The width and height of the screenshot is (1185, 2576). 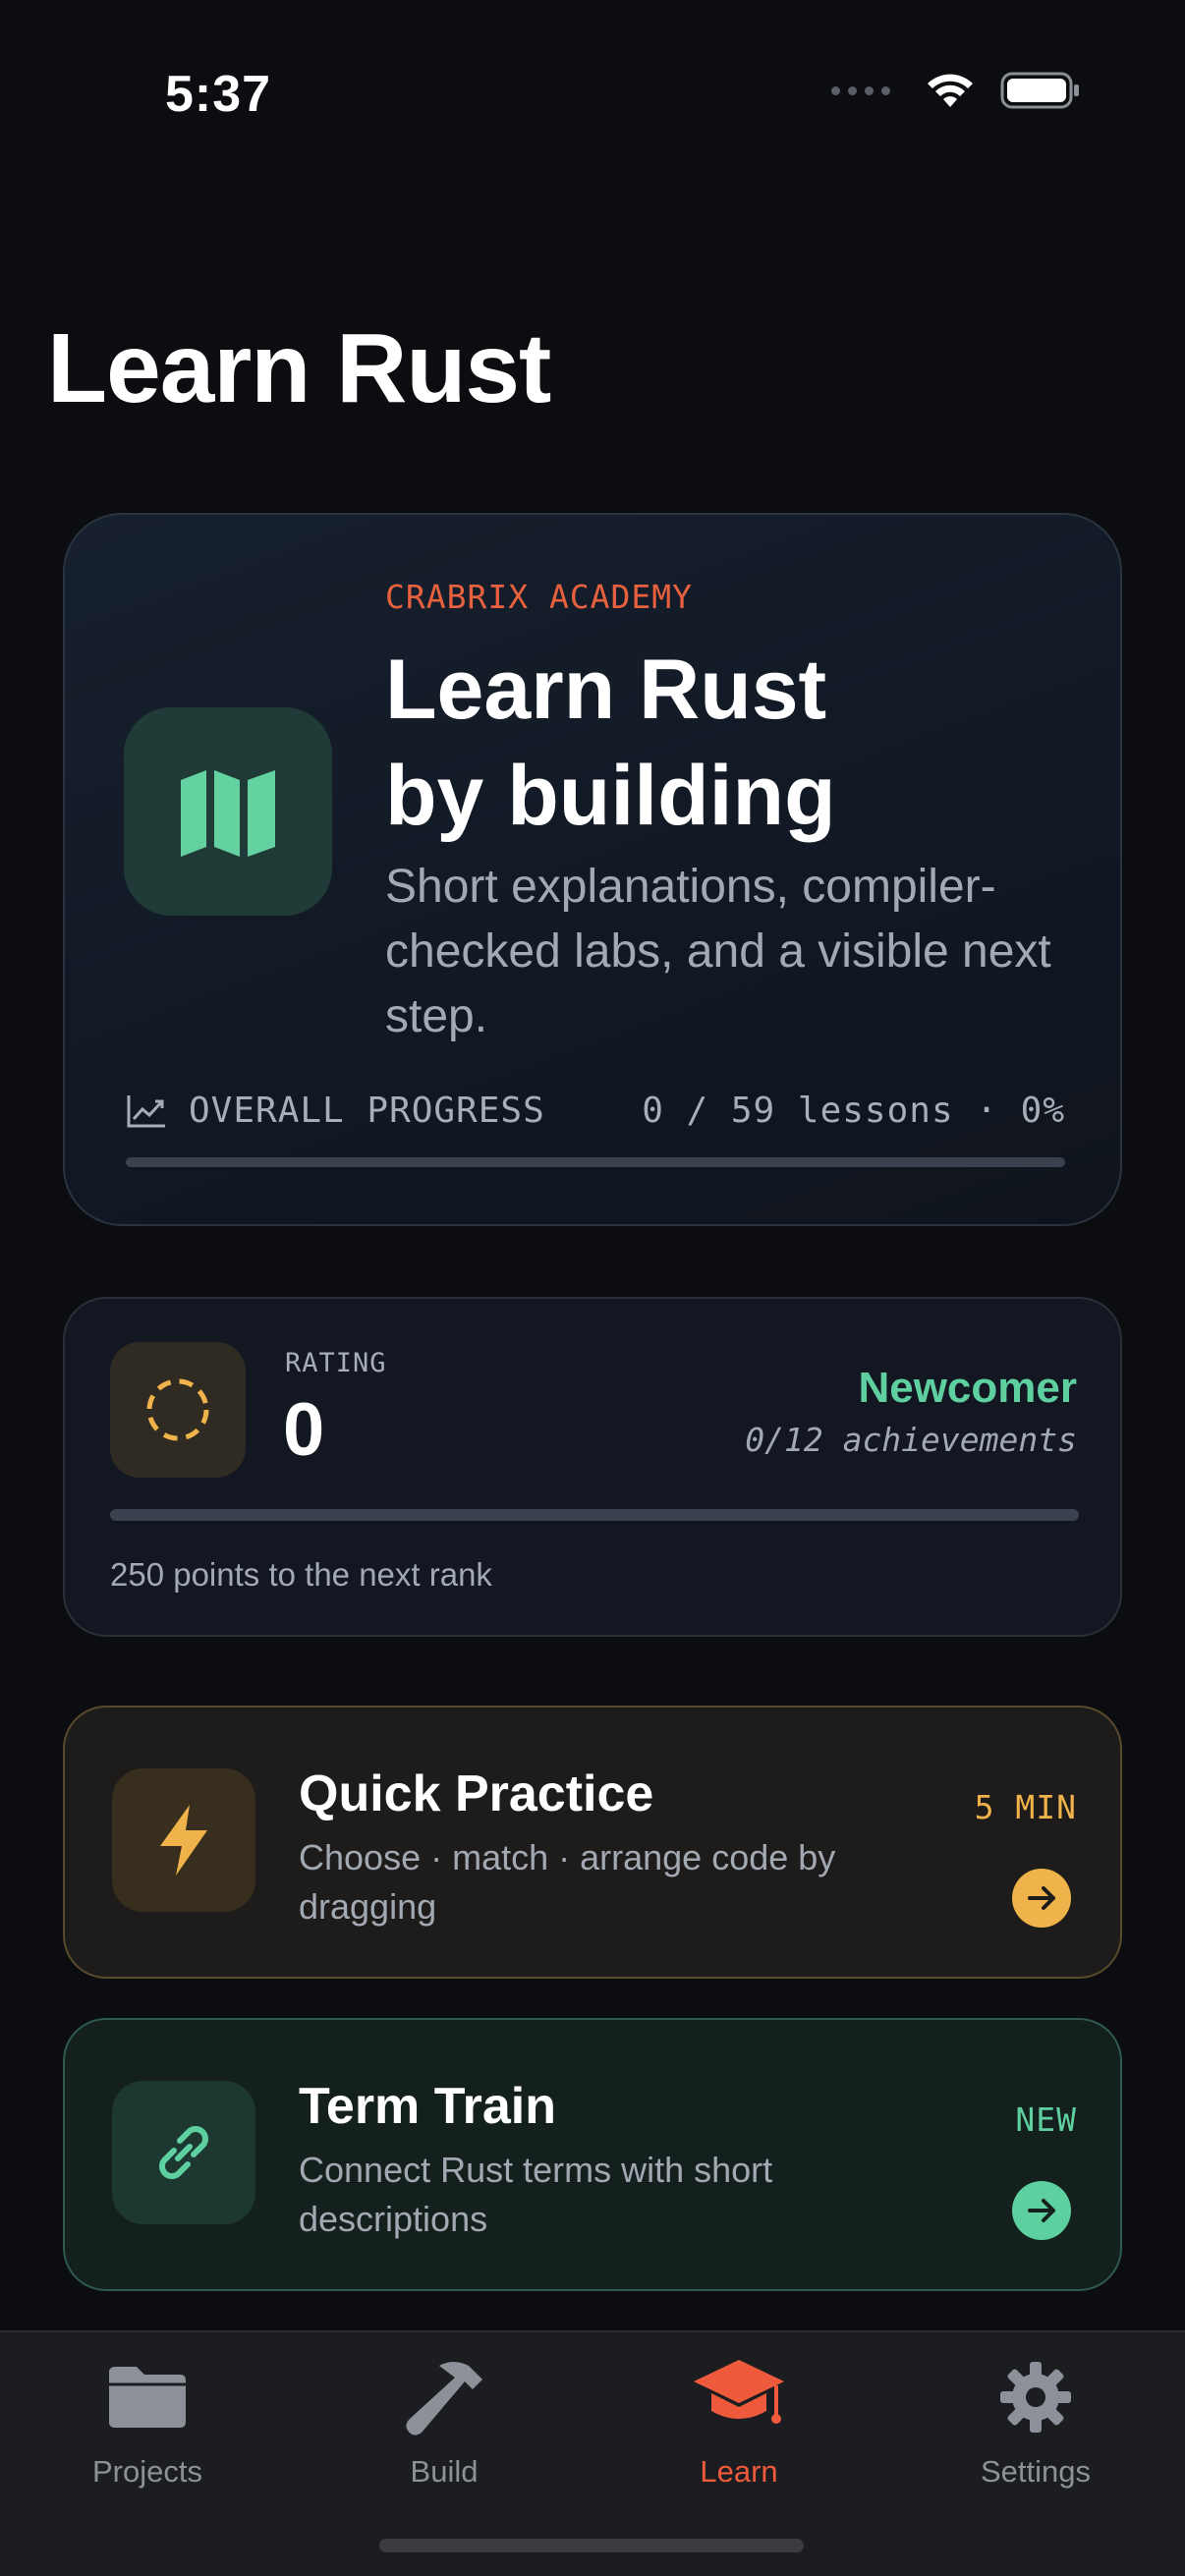 I want to click on hammer-icon, so click(x=444, y=2397).